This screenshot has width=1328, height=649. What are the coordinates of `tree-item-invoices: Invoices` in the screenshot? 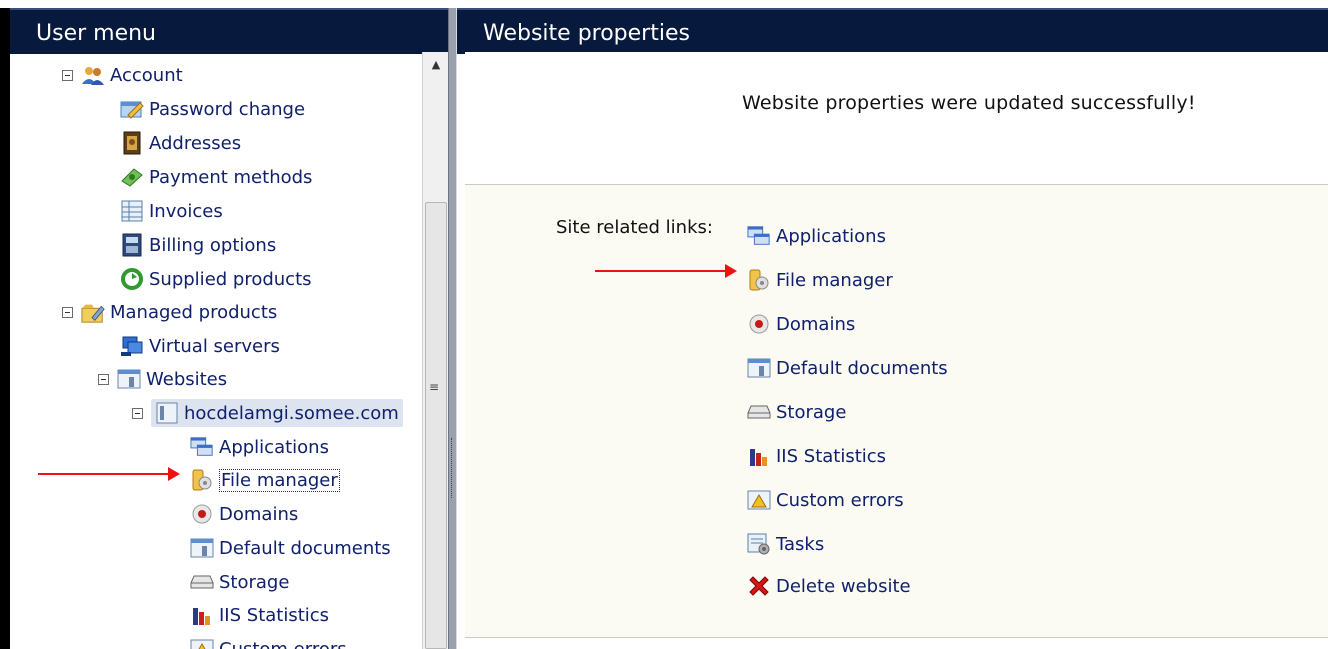 It's located at (171, 211).